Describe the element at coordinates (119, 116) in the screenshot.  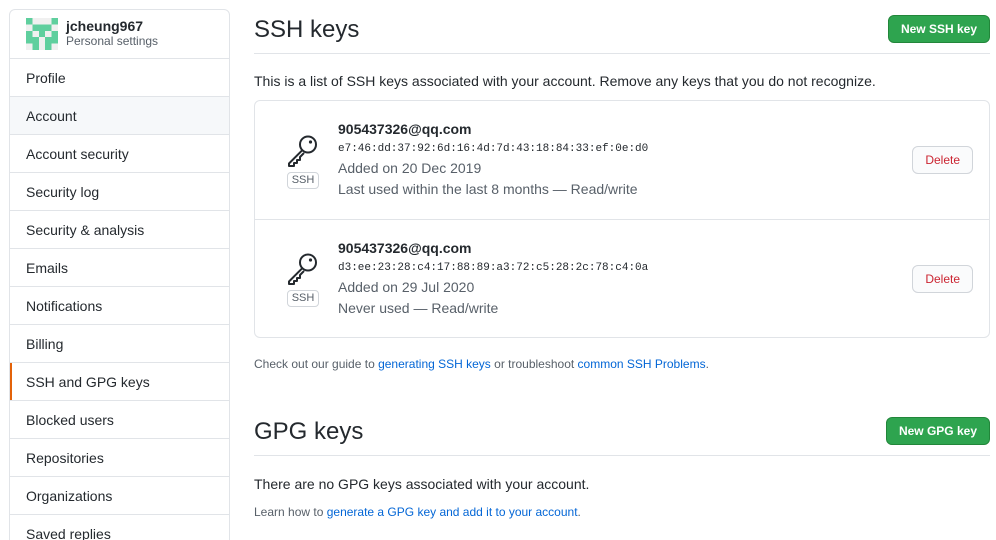
I see `sidebar-item-account: Account` at that location.